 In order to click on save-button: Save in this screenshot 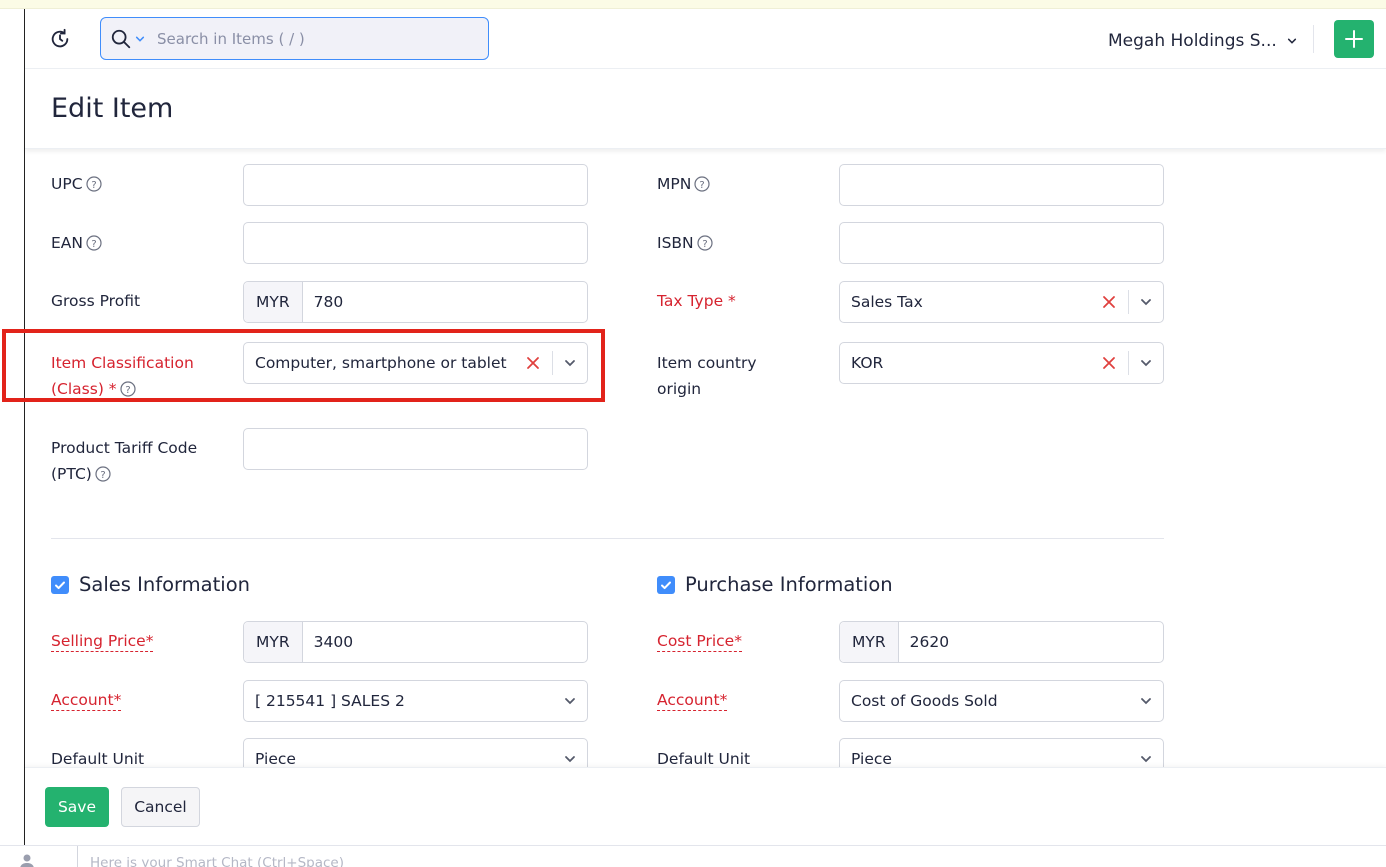, I will do `click(77, 807)`.